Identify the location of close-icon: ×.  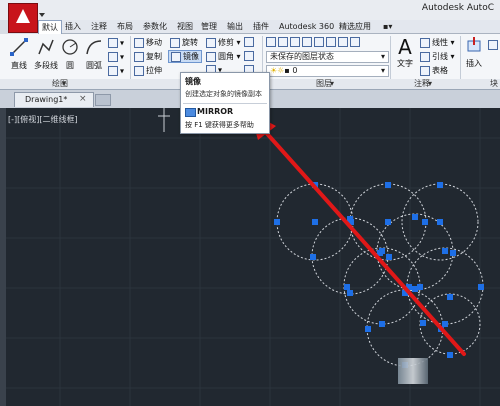
(83, 99).